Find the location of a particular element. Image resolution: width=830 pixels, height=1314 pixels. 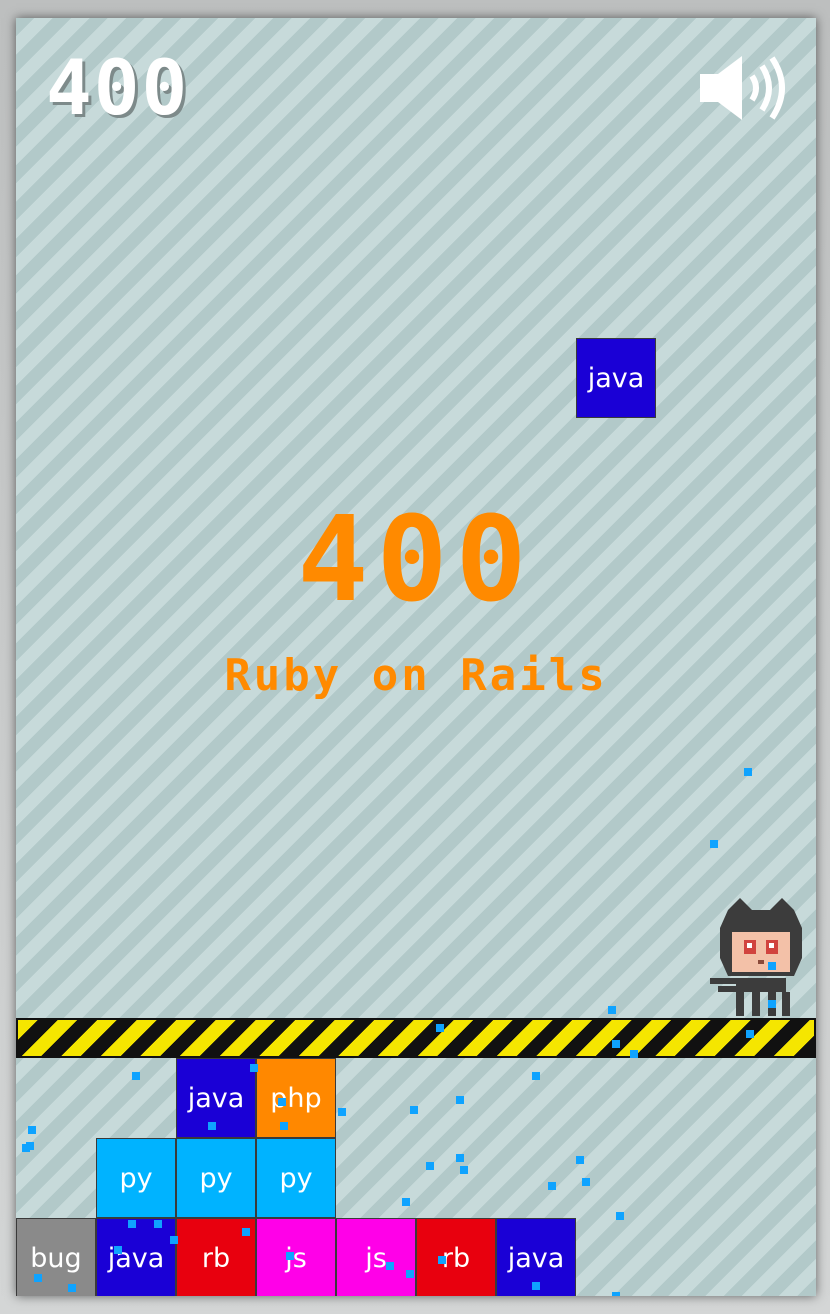

stack-block-php: php is located at coordinates (296, 1098).